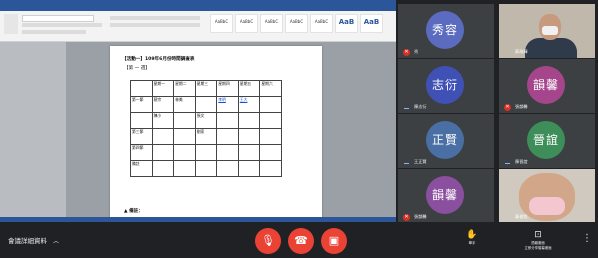 The height and width of the screenshot is (258, 598). I want to click on doc-subtitle: 【第 一 週】, so click(137, 68).